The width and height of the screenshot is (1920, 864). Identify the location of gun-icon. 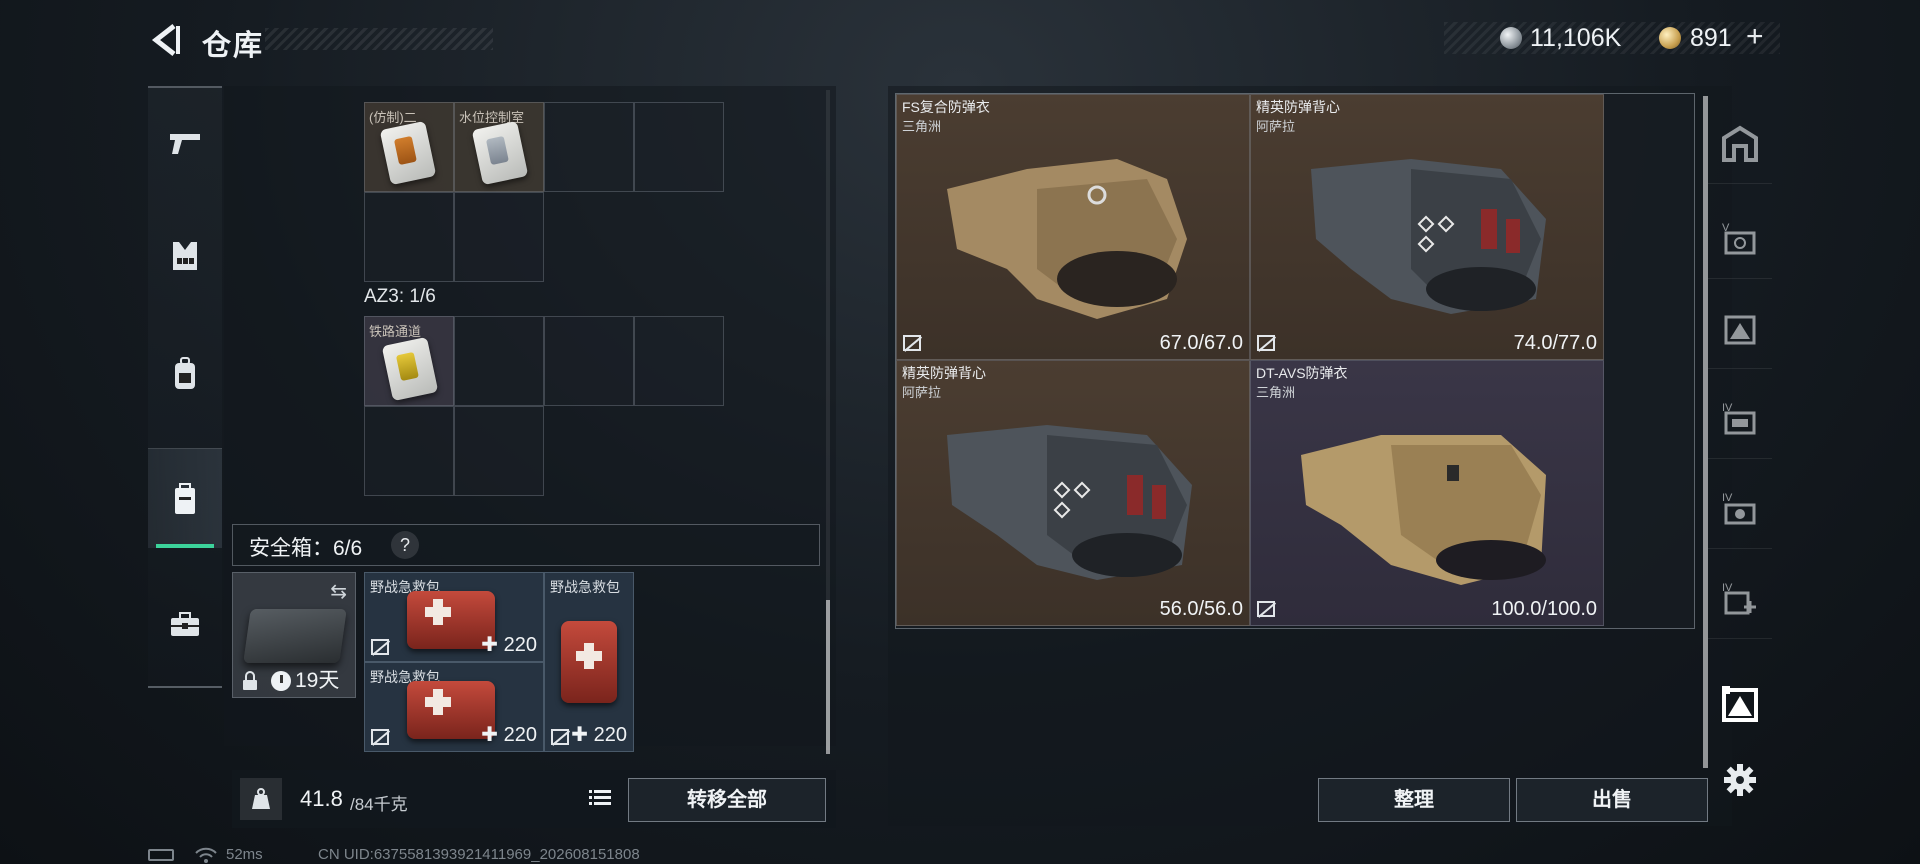
(185, 144).